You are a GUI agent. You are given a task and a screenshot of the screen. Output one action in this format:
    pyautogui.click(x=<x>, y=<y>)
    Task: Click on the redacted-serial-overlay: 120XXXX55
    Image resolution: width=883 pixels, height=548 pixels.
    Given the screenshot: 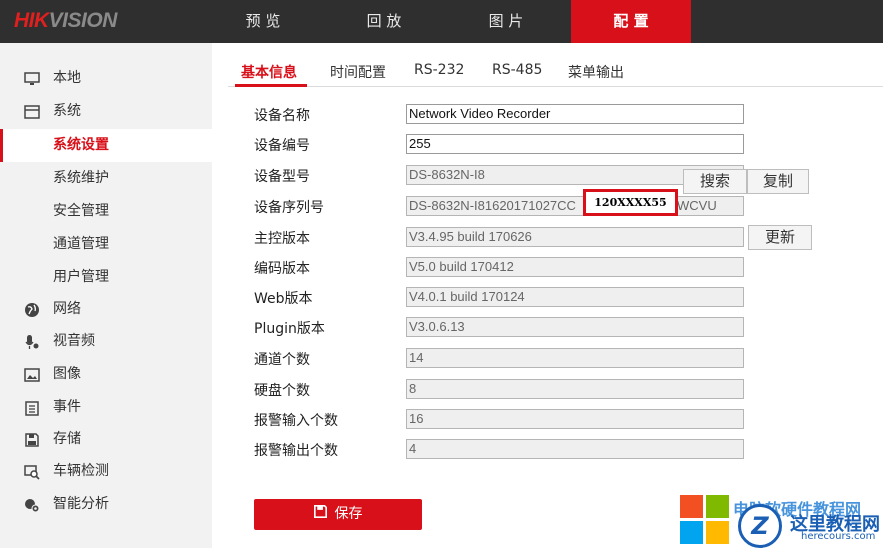 What is the action you would take?
    pyautogui.click(x=630, y=202)
    